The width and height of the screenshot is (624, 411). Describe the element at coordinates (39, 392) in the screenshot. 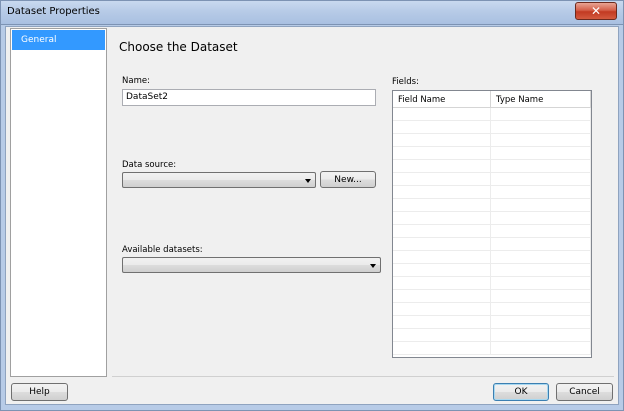

I see `help-button: Help` at that location.